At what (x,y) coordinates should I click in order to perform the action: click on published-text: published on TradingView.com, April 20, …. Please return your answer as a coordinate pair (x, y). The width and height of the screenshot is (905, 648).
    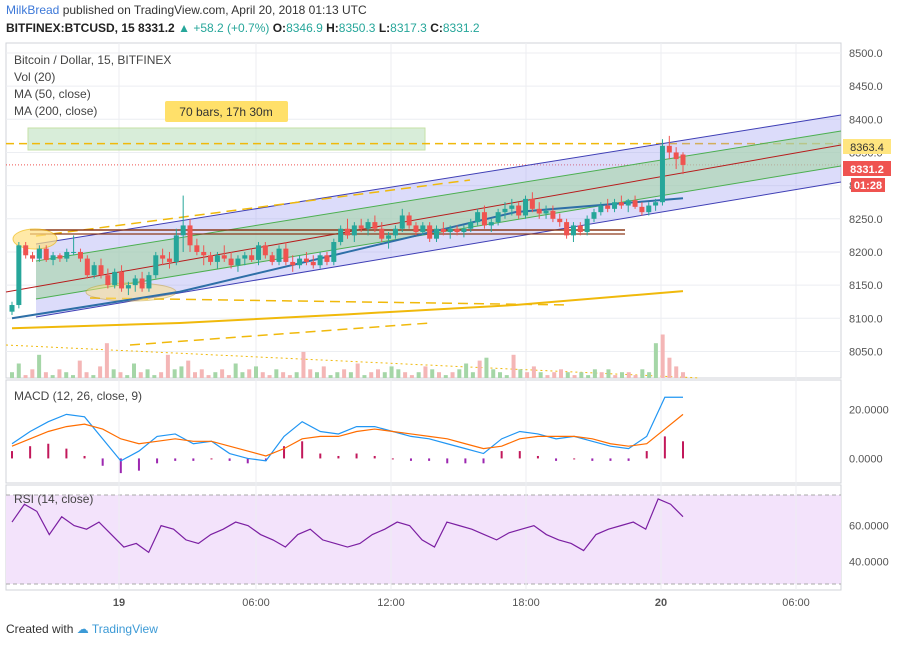
    Looking at the image, I should click on (214, 10).